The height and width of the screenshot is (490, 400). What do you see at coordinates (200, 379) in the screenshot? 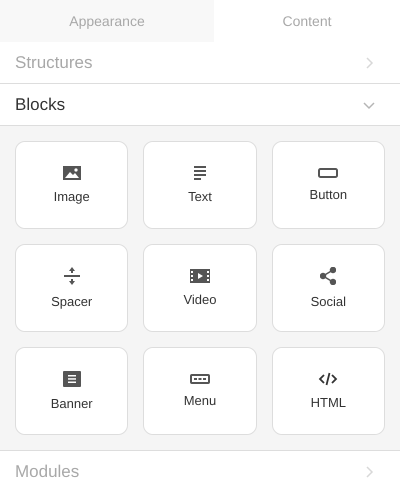
I see `menu-bar-icon` at bounding box center [200, 379].